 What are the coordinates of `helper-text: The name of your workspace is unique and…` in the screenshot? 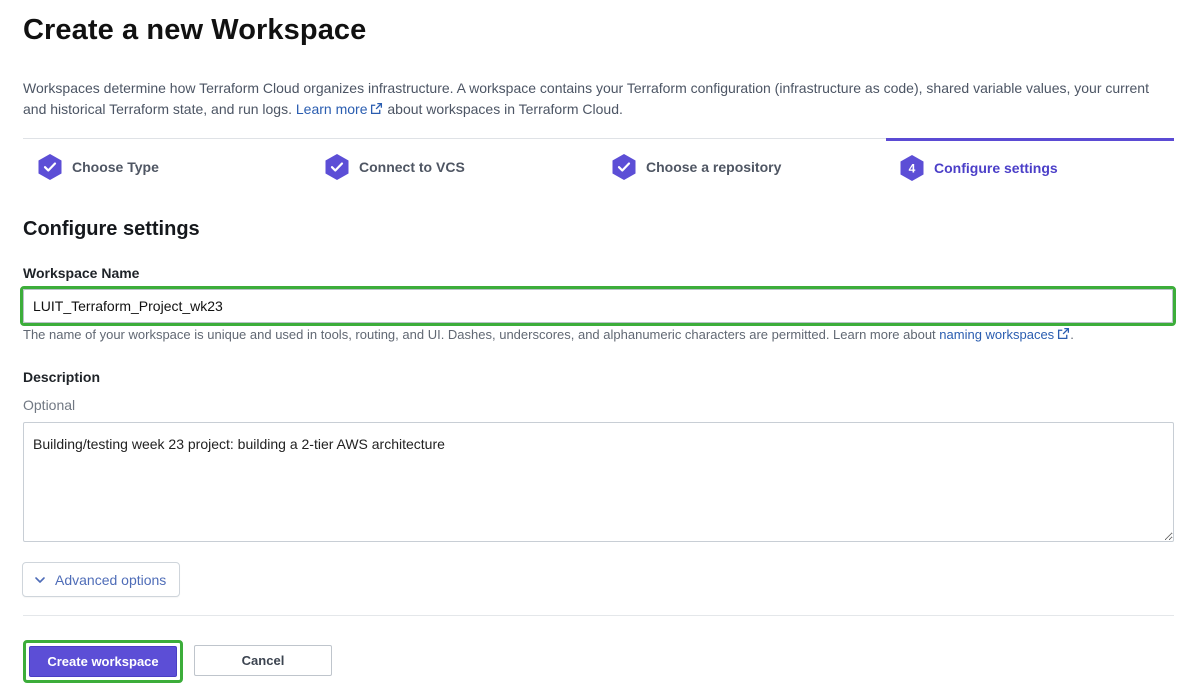 It's located at (481, 334).